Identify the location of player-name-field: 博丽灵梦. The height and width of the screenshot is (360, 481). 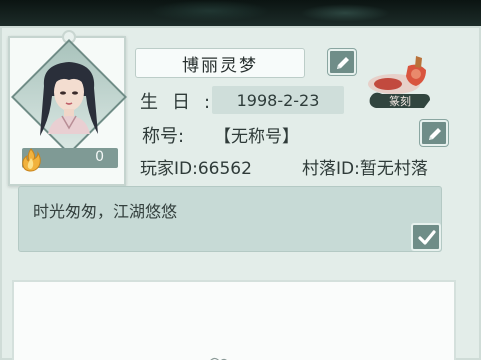
(220, 63).